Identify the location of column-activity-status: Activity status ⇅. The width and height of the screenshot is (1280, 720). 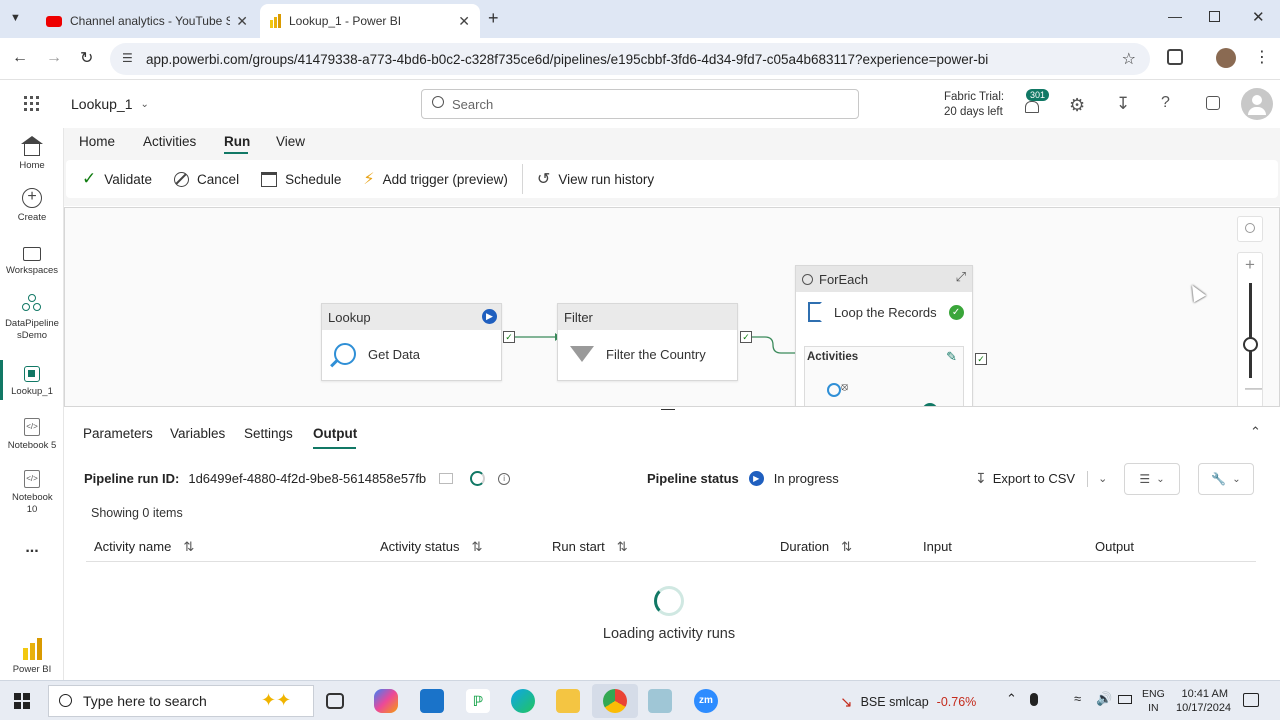
(431, 547).